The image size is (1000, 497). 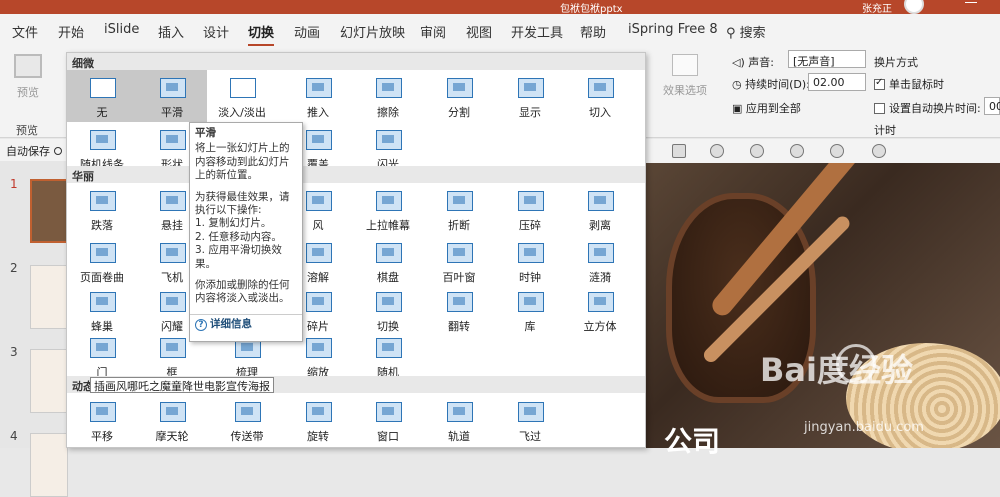 I want to click on slide-number: 4, so click(x=14, y=436).